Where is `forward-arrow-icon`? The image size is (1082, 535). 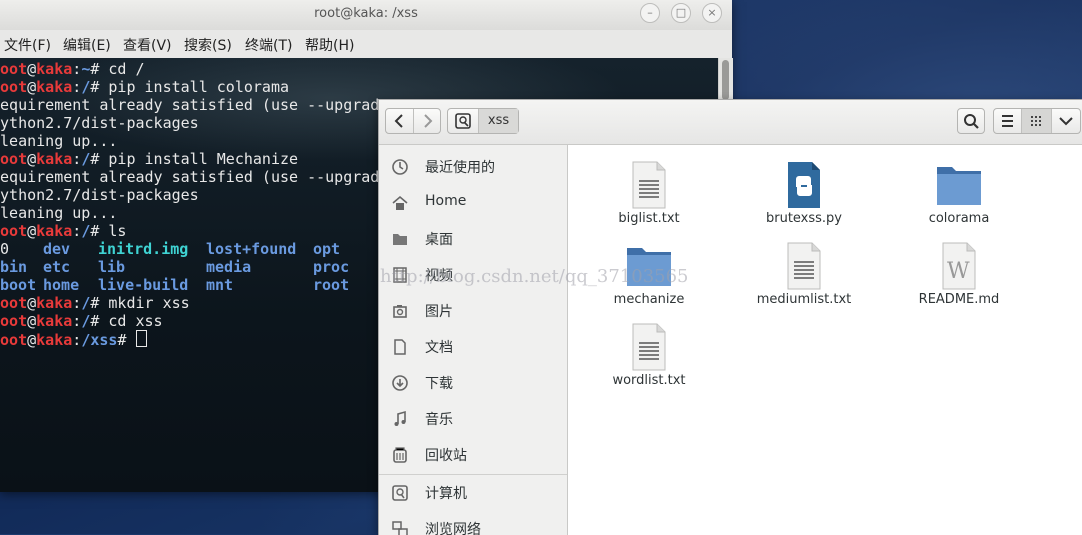
forward-arrow-icon is located at coordinates (428, 121).